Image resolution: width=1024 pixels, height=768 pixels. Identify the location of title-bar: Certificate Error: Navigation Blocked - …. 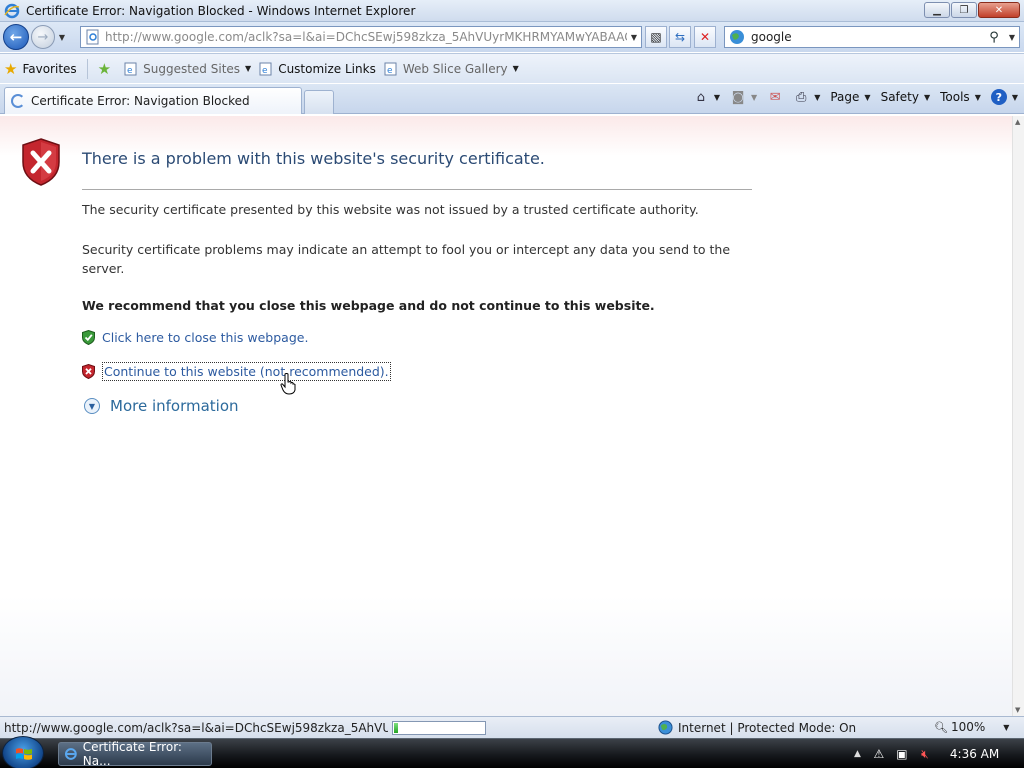
(512, 11).